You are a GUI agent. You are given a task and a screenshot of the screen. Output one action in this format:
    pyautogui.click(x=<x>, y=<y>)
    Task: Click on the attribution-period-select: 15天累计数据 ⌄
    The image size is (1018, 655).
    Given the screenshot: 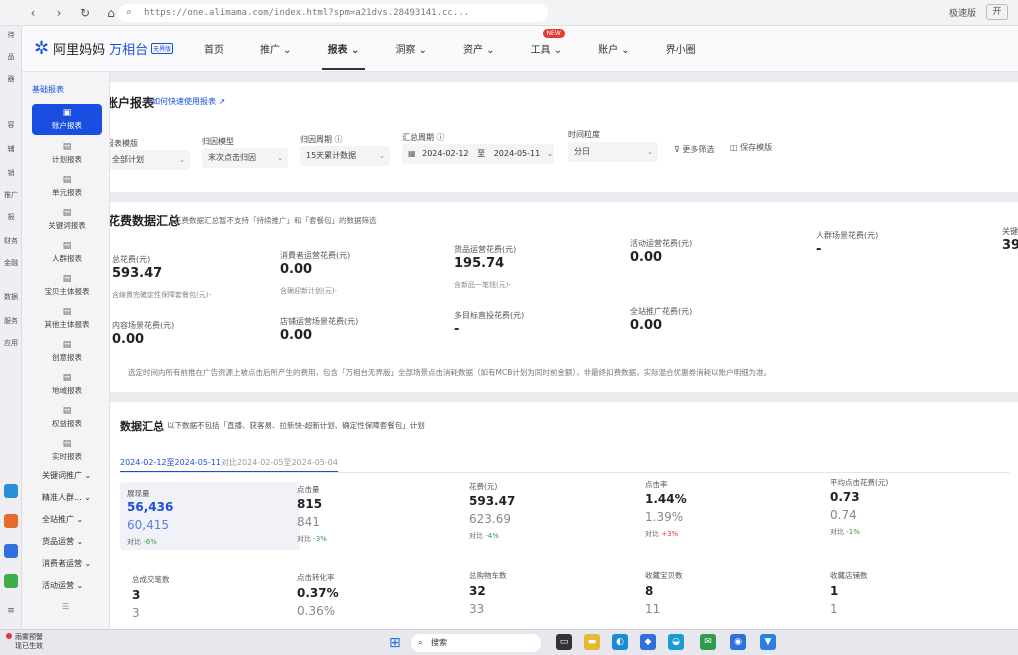 What is the action you would take?
    pyautogui.click(x=345, y=156)
    